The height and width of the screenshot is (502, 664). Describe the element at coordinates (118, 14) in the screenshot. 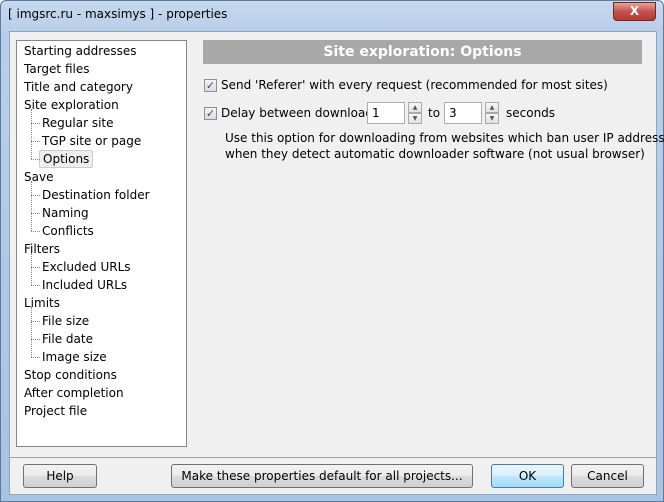

I see `window-title: [ imgsrc.ru - maxsimys ] - properties` at that location.